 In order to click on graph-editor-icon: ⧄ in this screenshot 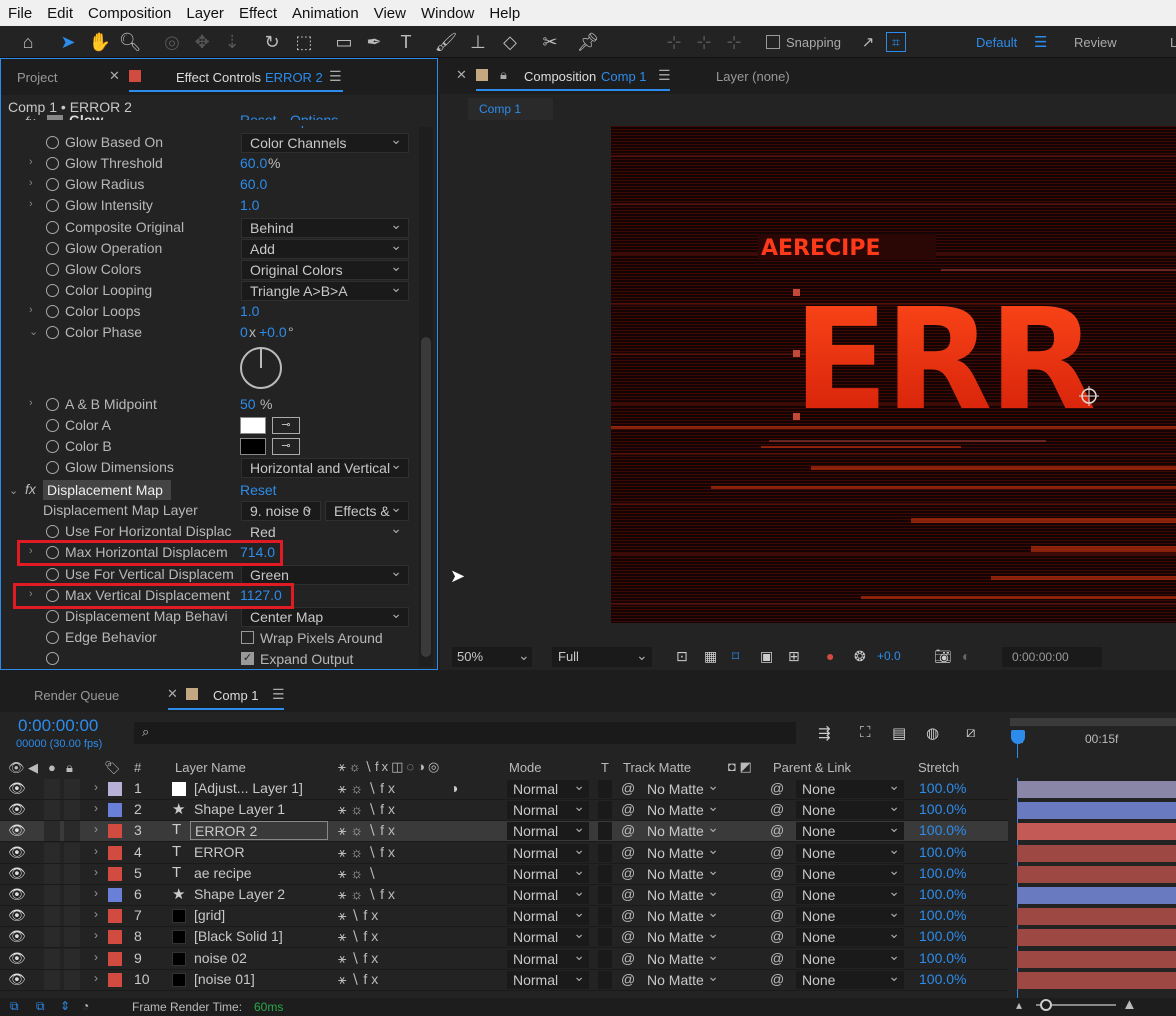, I will do `click(971, 732)`.